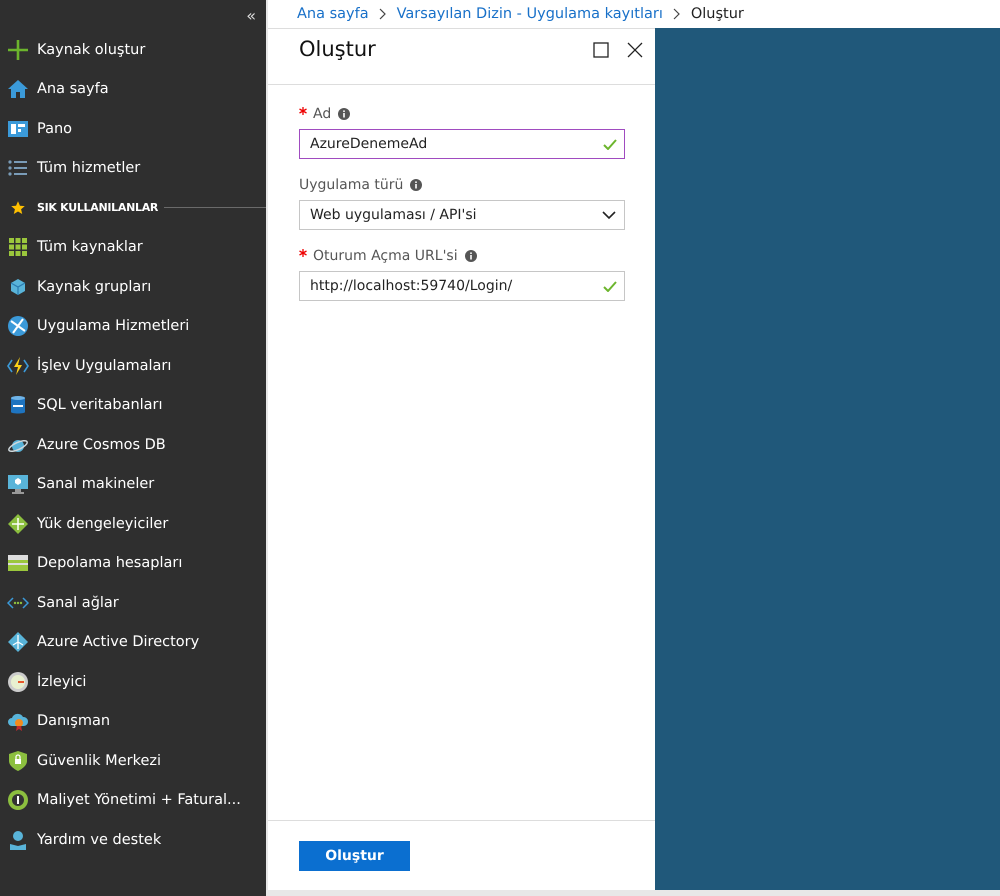 This screenshot has height=896, width=1000. What do you see at coordinates (133, 286) in the screenshot?
I see `sidebar-item: Kaynak grupları` at bounding box center [133, 286].